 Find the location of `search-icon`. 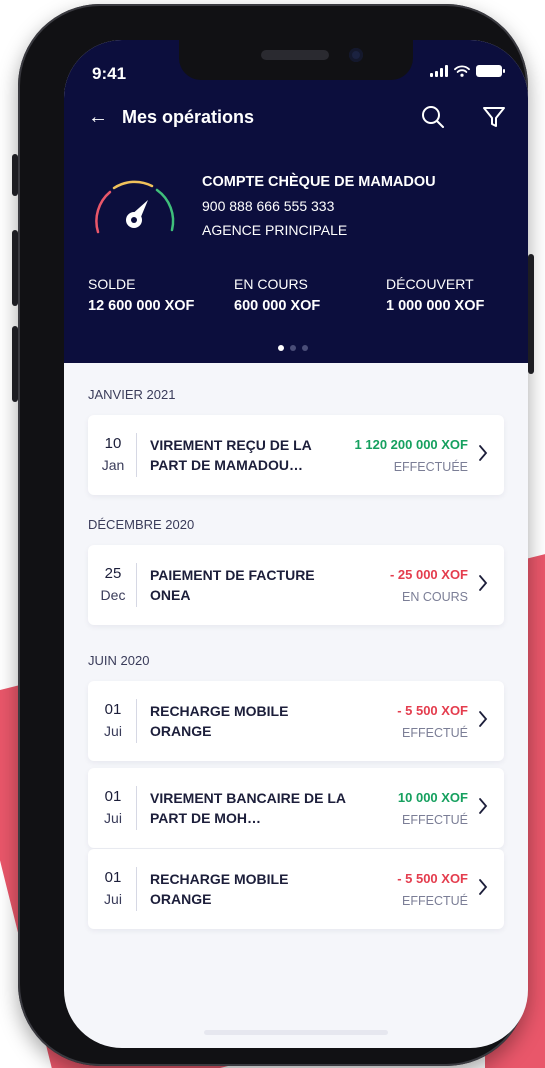

search-icon is located at coordinates (433, 117).